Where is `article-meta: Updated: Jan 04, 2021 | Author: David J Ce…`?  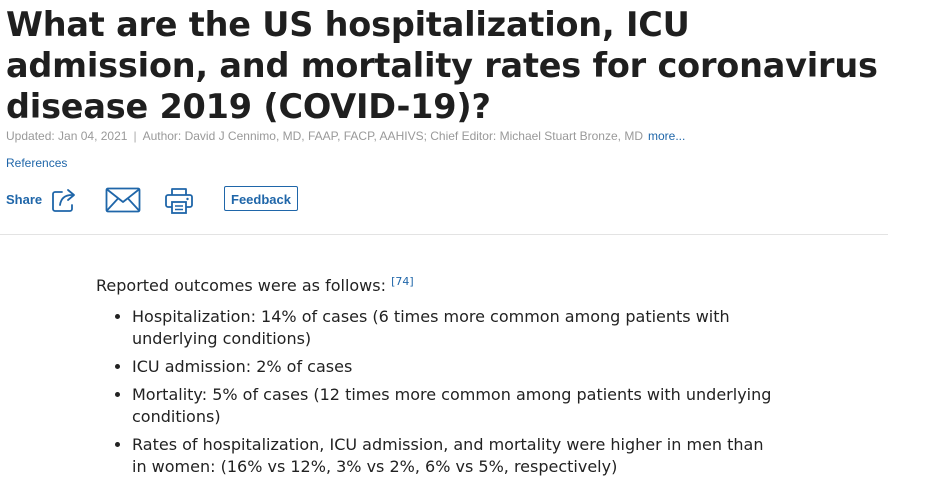 article-meta: Updated: Jan 04, 2021 | Author: David J Ce… is located at coordinates (345, 136).